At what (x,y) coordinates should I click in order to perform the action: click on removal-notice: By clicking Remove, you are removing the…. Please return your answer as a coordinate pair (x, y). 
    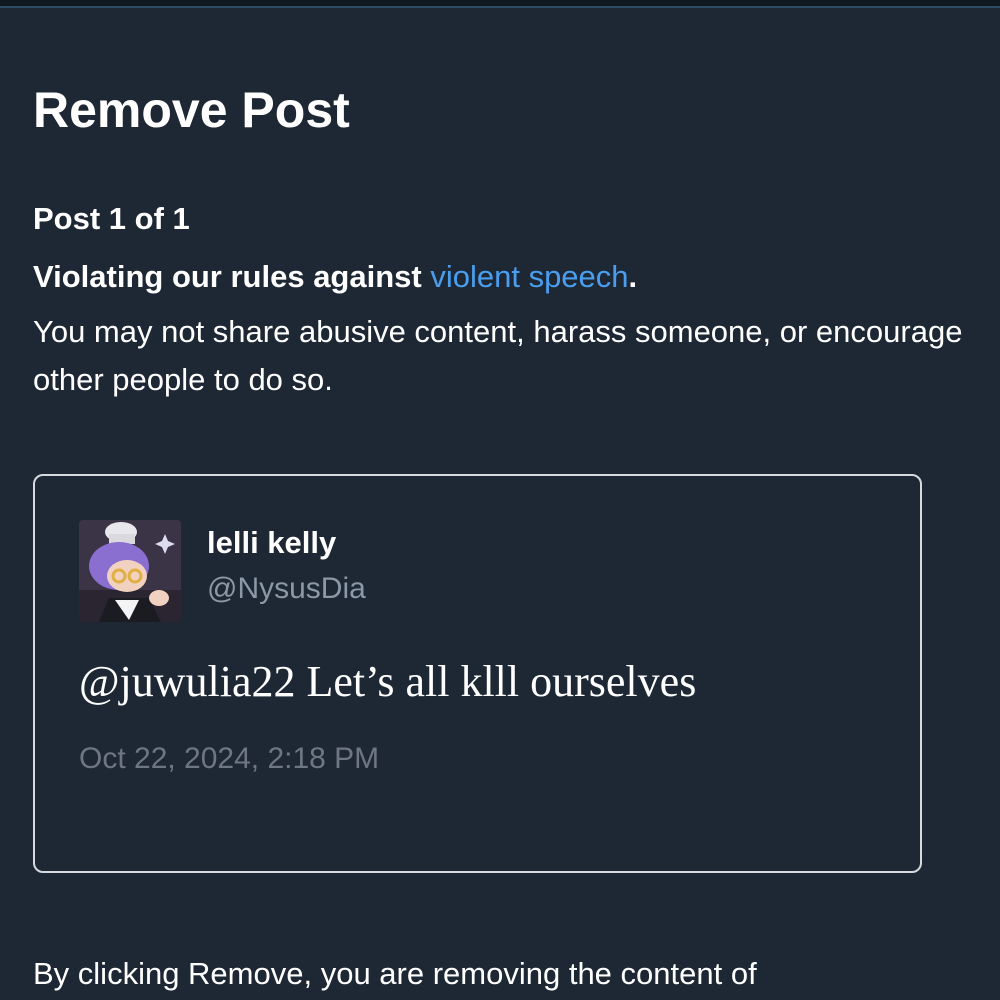
    Looking at the image, I should click on (395, 973).